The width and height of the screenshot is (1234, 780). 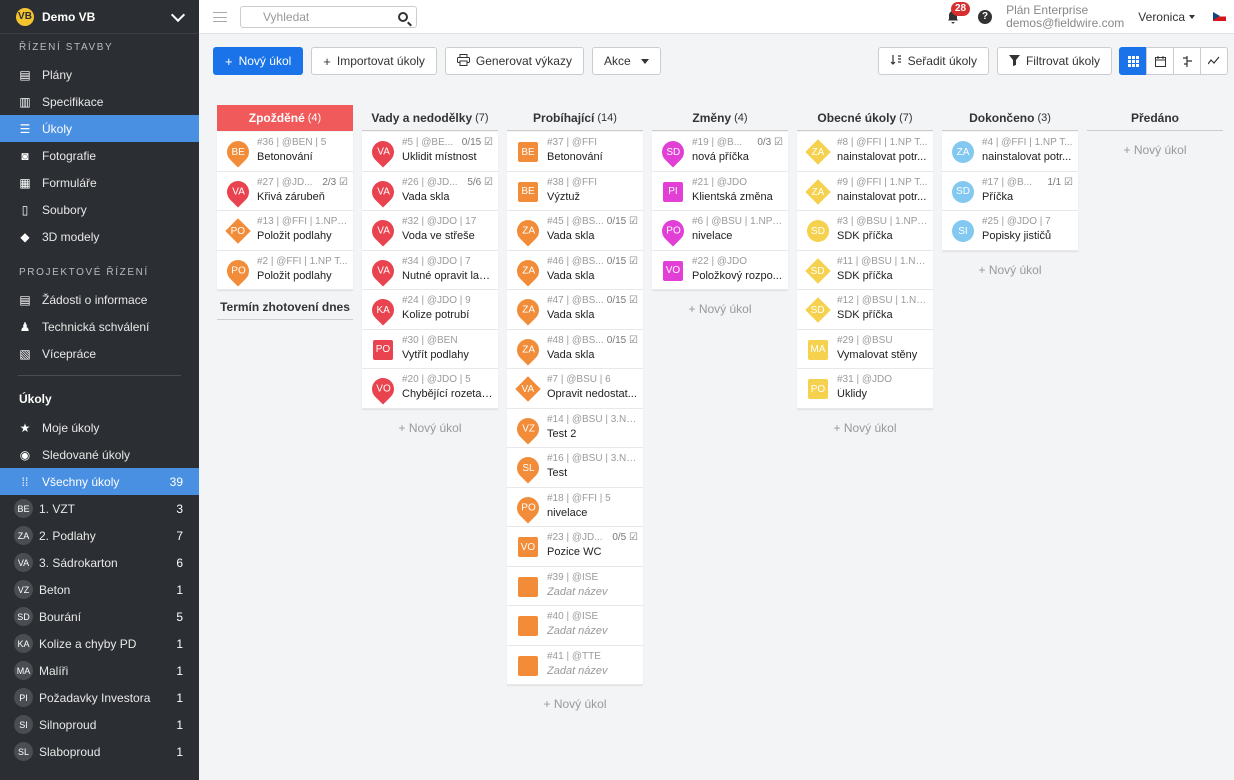 I want to click on checkbox-icon: ☑, so click(x=632, y=261).